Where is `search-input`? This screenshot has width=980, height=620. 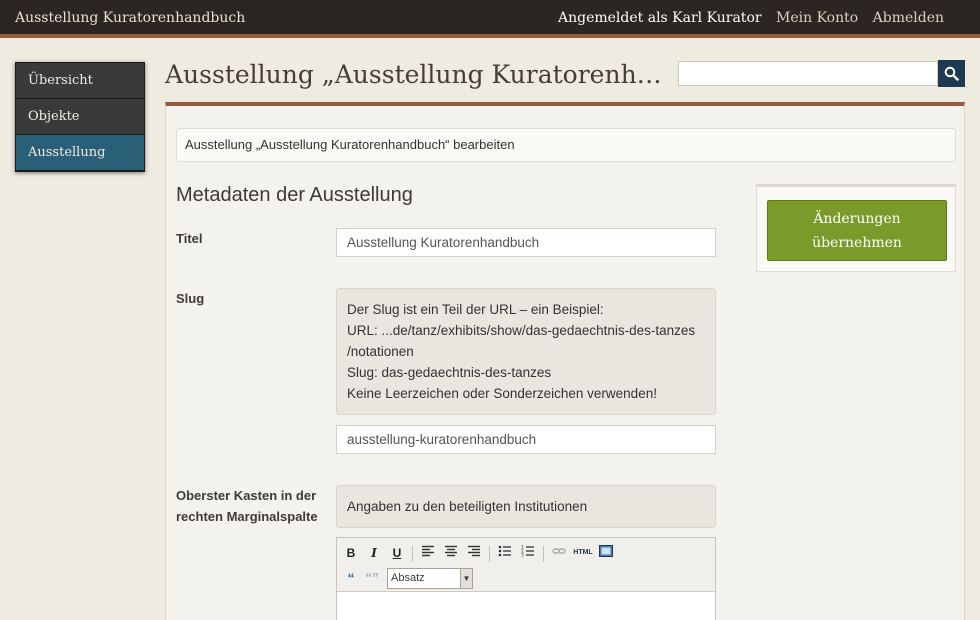
search-input is located at coordinates (808, 73).